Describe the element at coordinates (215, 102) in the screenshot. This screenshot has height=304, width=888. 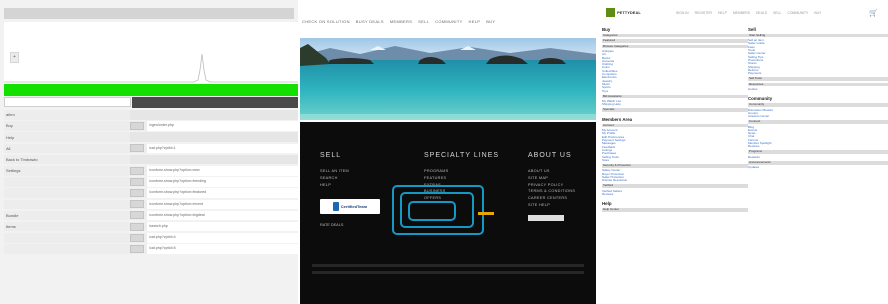
I see `column-header-bar` at that location.